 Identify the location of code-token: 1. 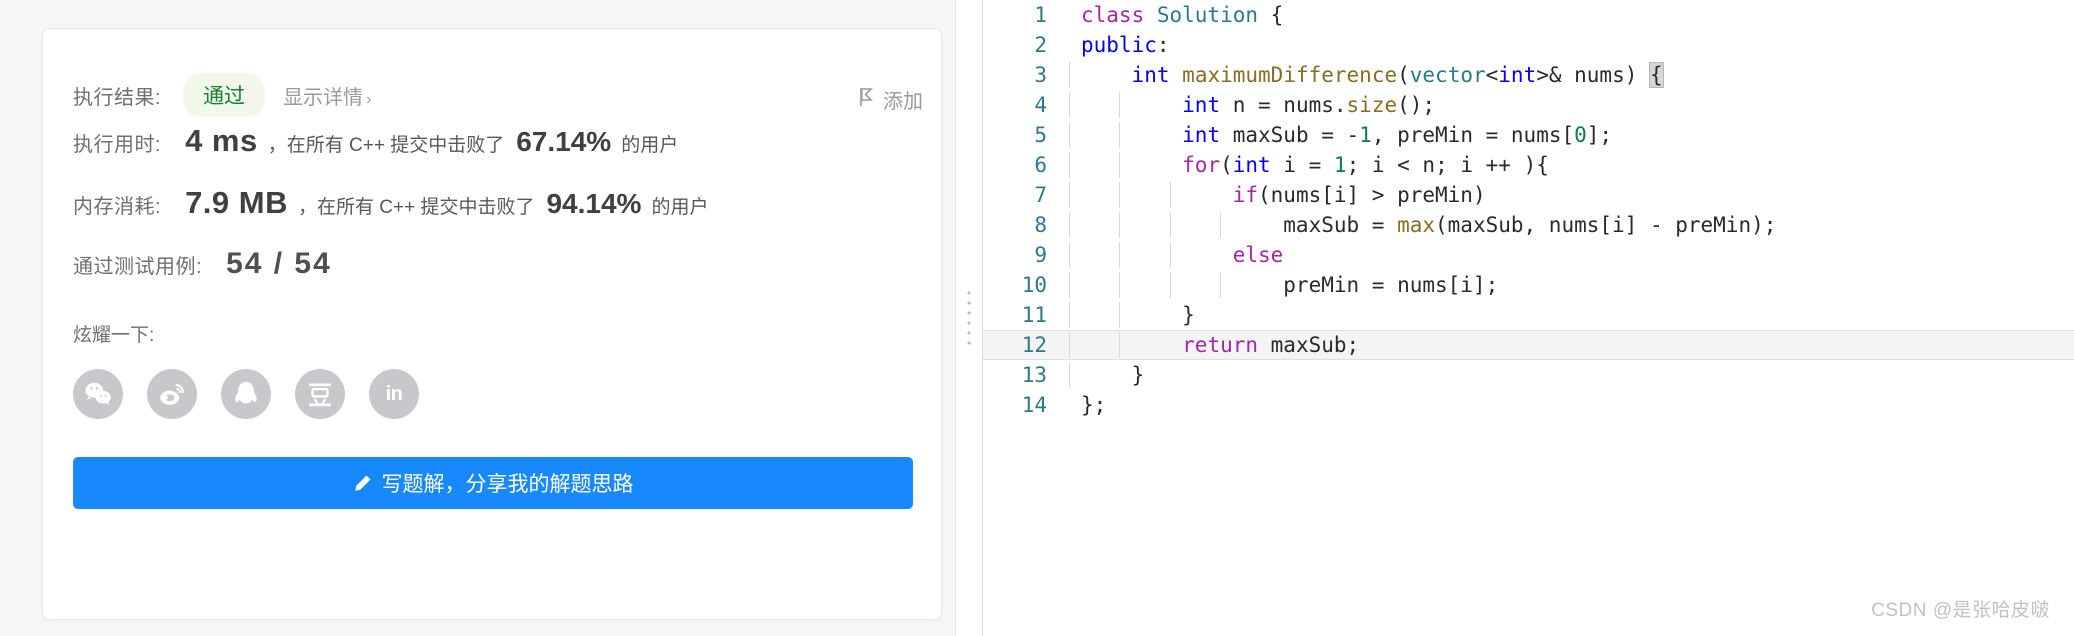
(1340, 165).